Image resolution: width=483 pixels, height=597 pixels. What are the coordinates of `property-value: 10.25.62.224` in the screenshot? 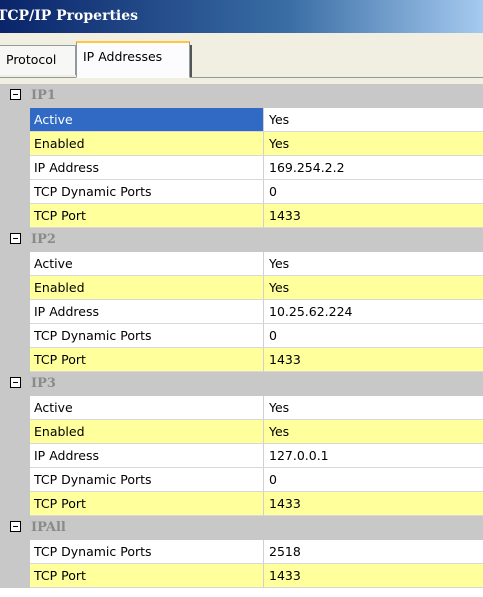 It's located at (373, 312).